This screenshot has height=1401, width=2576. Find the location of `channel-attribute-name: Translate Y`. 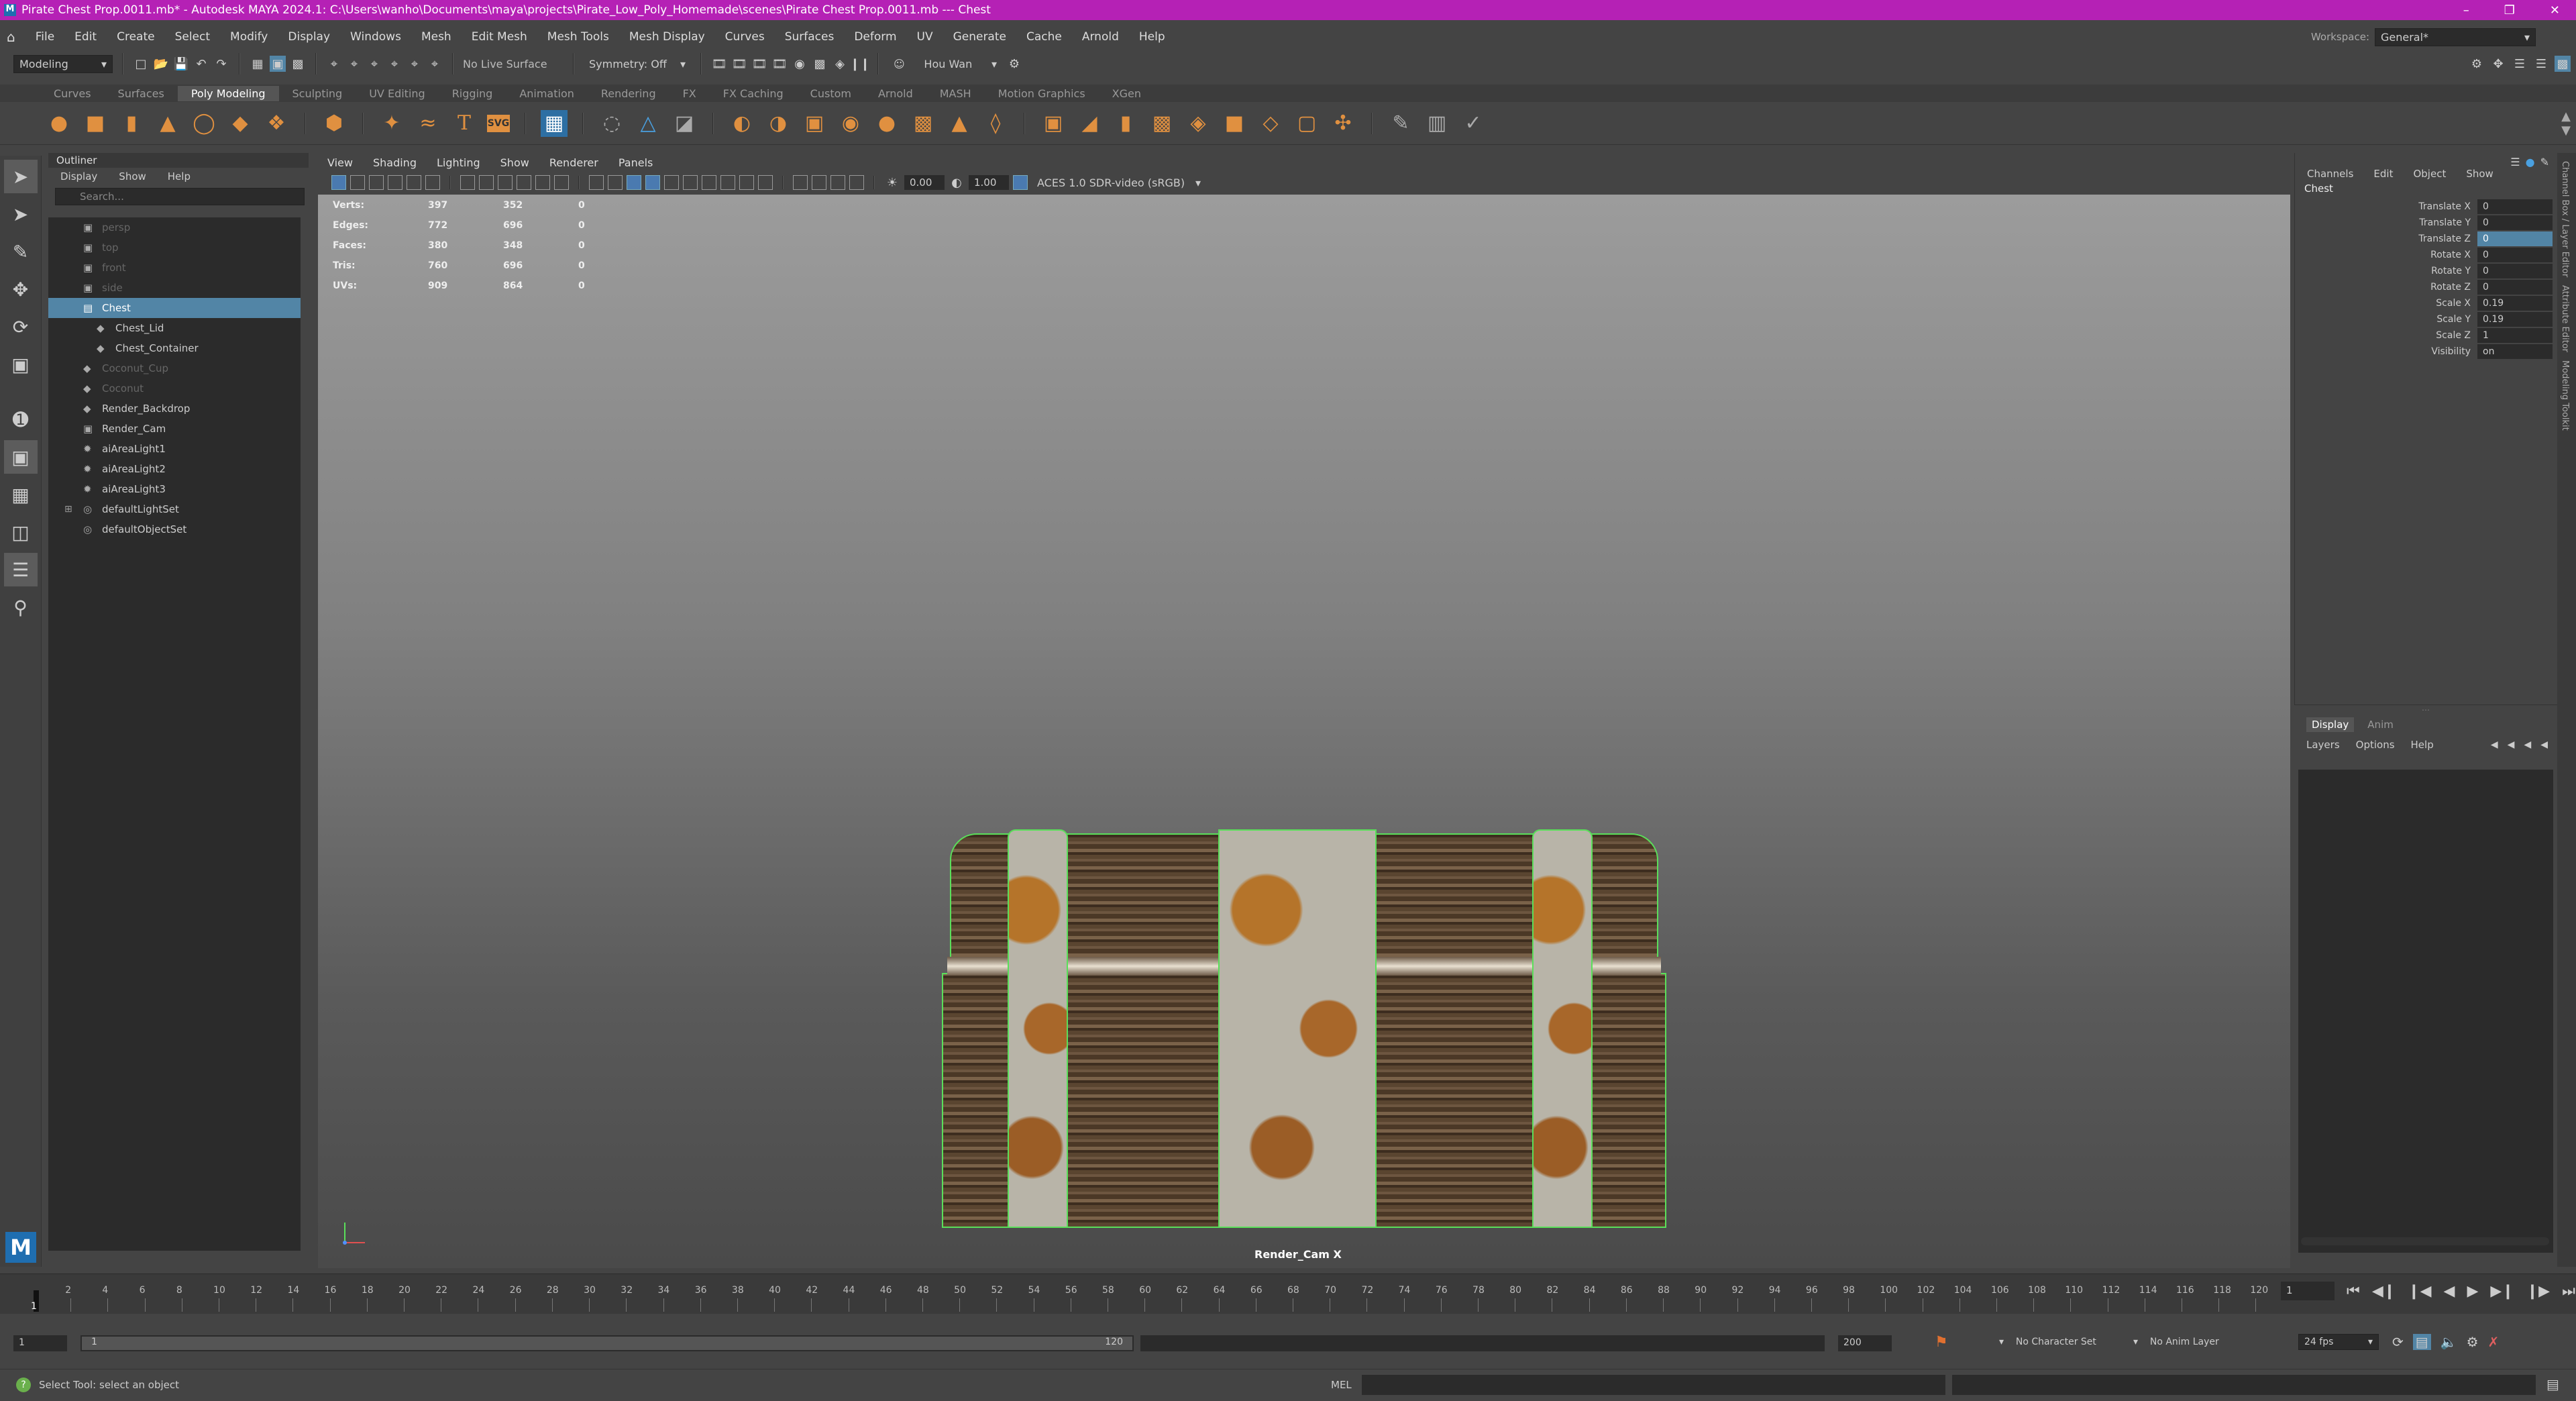

channel-attribute-name: Translate Y is located at coordinates (2386, 222).